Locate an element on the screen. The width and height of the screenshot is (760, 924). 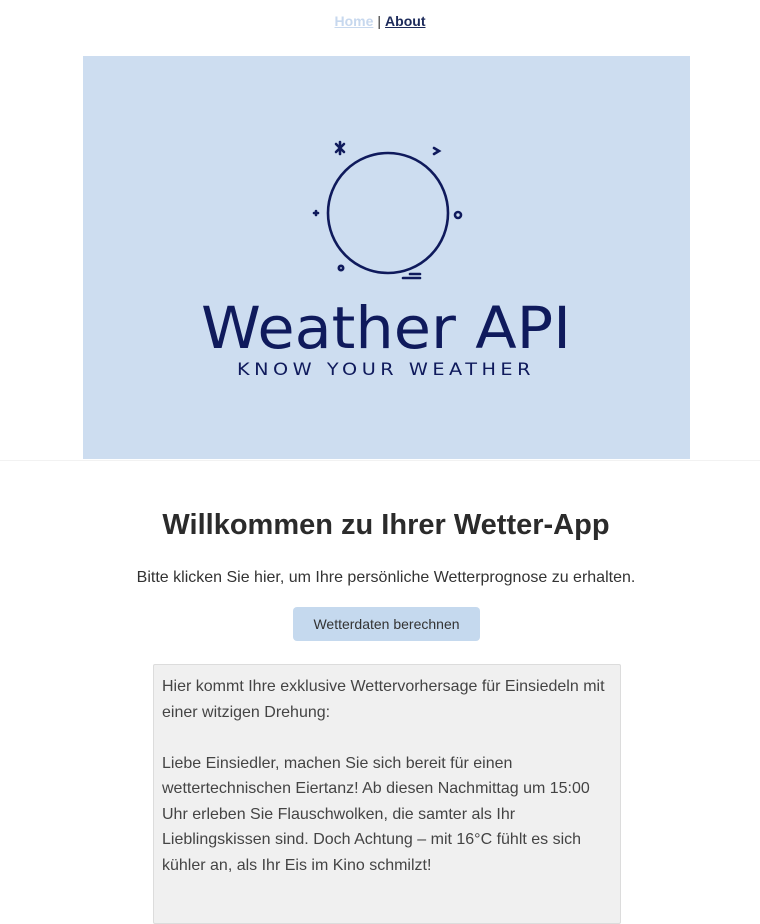
nav-link-about: About is located at coordinates (405, 21).